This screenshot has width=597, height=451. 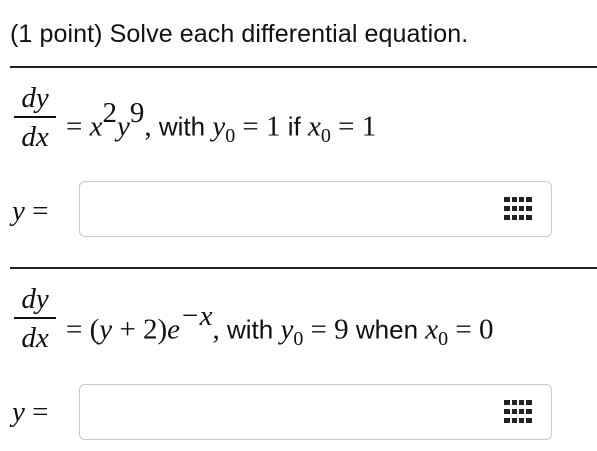 I want to click on equation-1-rhs: = x2y9, with y0 = 1 if x0 = 1, so click(x=221, y=122).